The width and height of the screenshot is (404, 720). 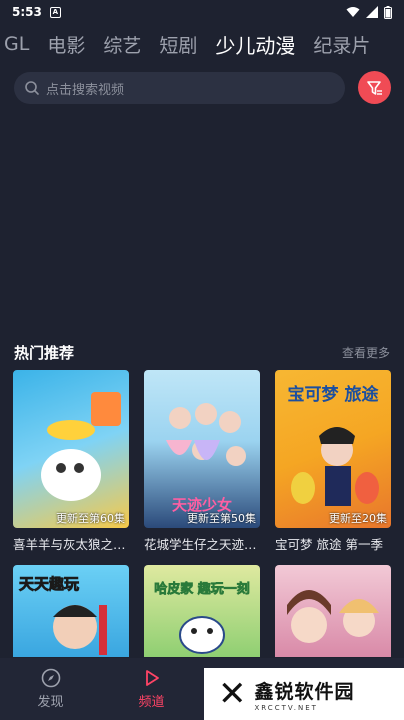 I want to click on video-card: 天天趣玩, so click(x=71, y=611).